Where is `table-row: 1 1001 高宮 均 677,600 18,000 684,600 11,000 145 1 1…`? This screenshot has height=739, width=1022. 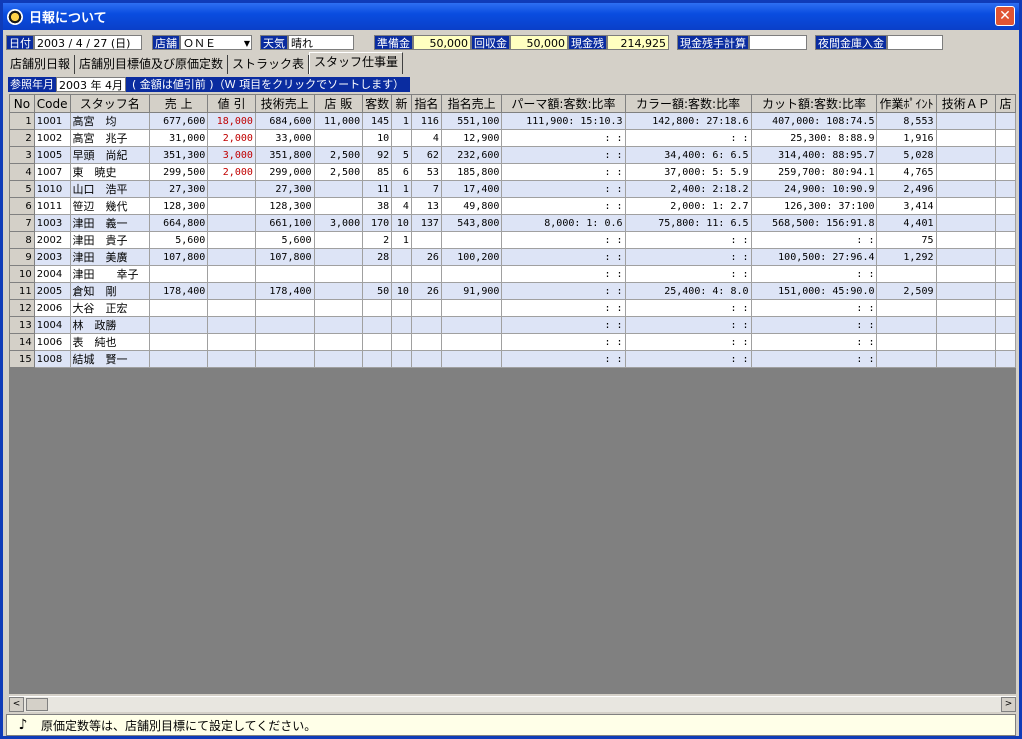
table-row: 1 1001 高宮 均 677,600 18,000 684,600 11,000 145 1 1… is located at coordinates (512, 121).